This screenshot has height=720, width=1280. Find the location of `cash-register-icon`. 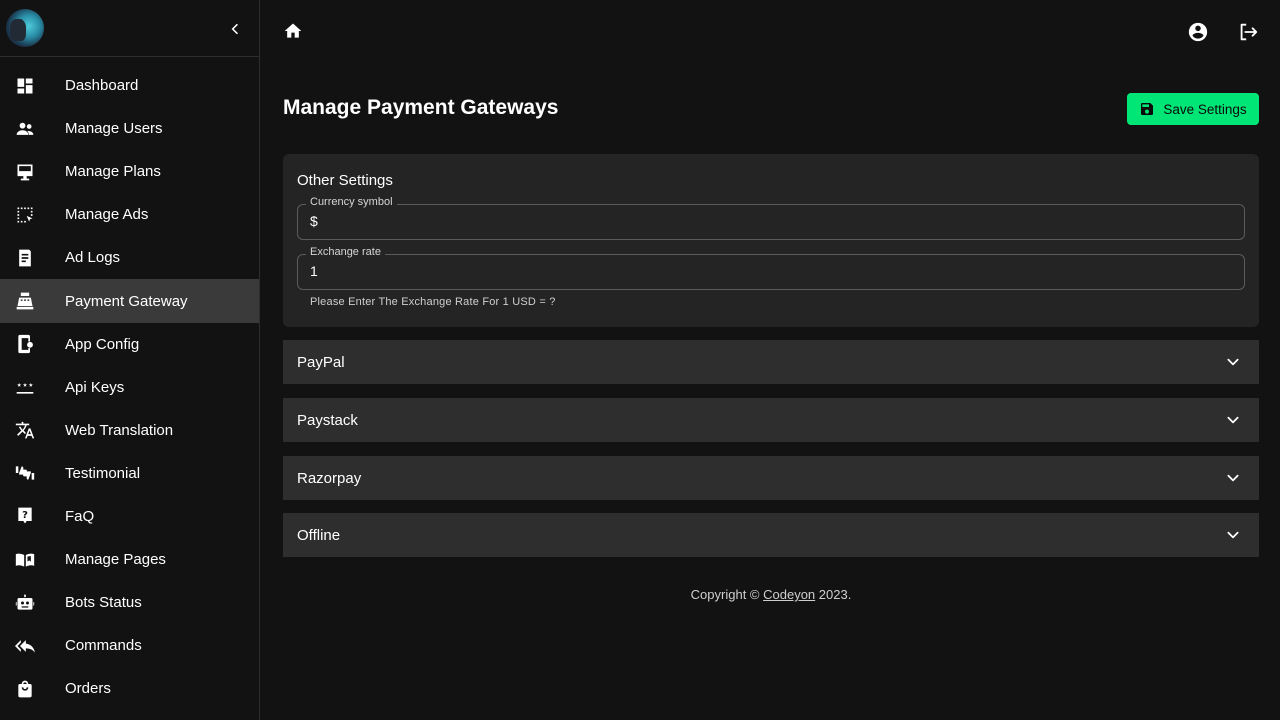

cash-register-icon is located at coordinates (25, 301).